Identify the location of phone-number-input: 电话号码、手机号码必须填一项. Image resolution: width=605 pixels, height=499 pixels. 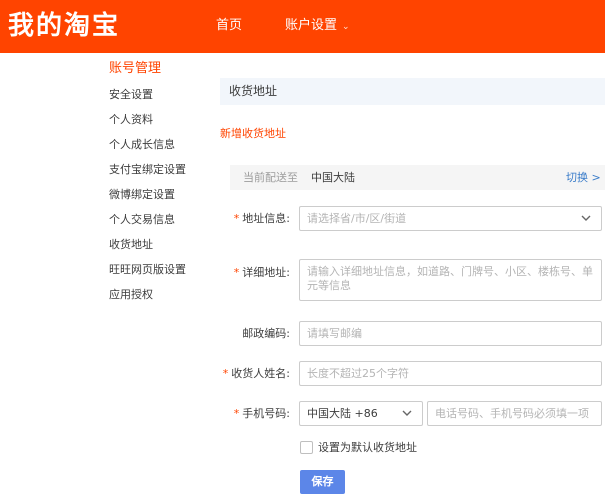
(514, 413).